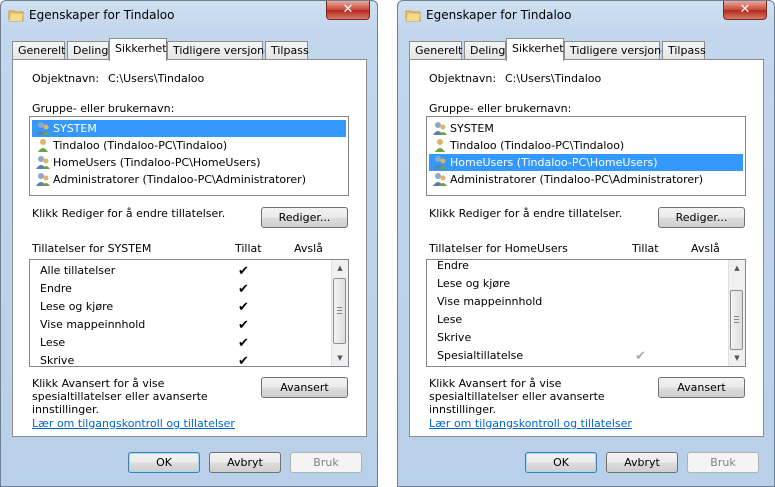 The width and height of the screenshot is (775, 487). Describe the element at coordinates (453, 265) in the screenshot. I see `permission-name: Endre` at that location.